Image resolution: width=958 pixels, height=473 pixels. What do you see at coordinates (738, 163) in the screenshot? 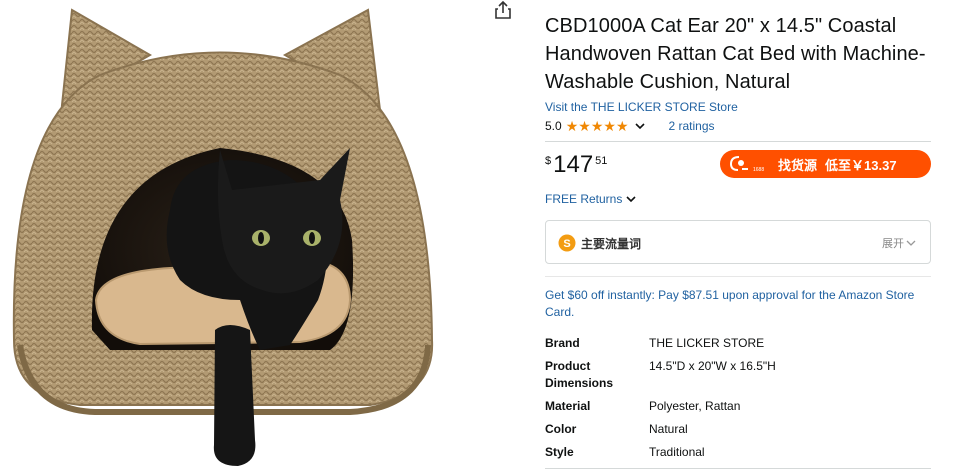
I see `1688-logo-icon` at bounding box center [738, 163].